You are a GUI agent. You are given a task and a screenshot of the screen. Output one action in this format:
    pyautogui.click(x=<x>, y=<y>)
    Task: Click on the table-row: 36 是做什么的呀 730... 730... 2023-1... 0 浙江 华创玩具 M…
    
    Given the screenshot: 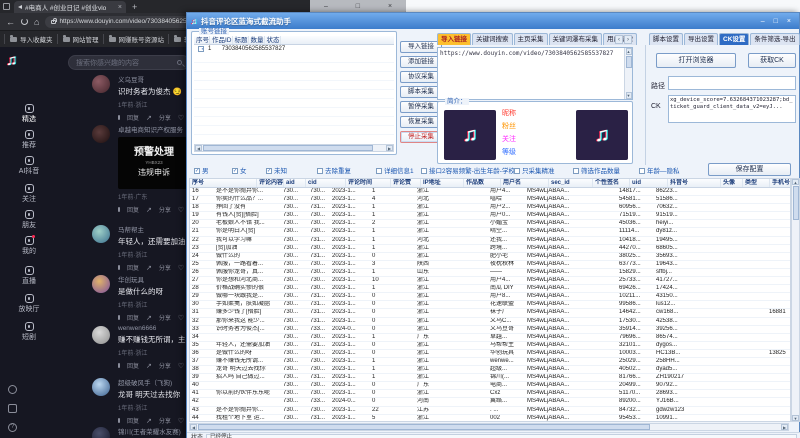 What is the action you would take?
    pyautogui.click(x=490, y=354)
    